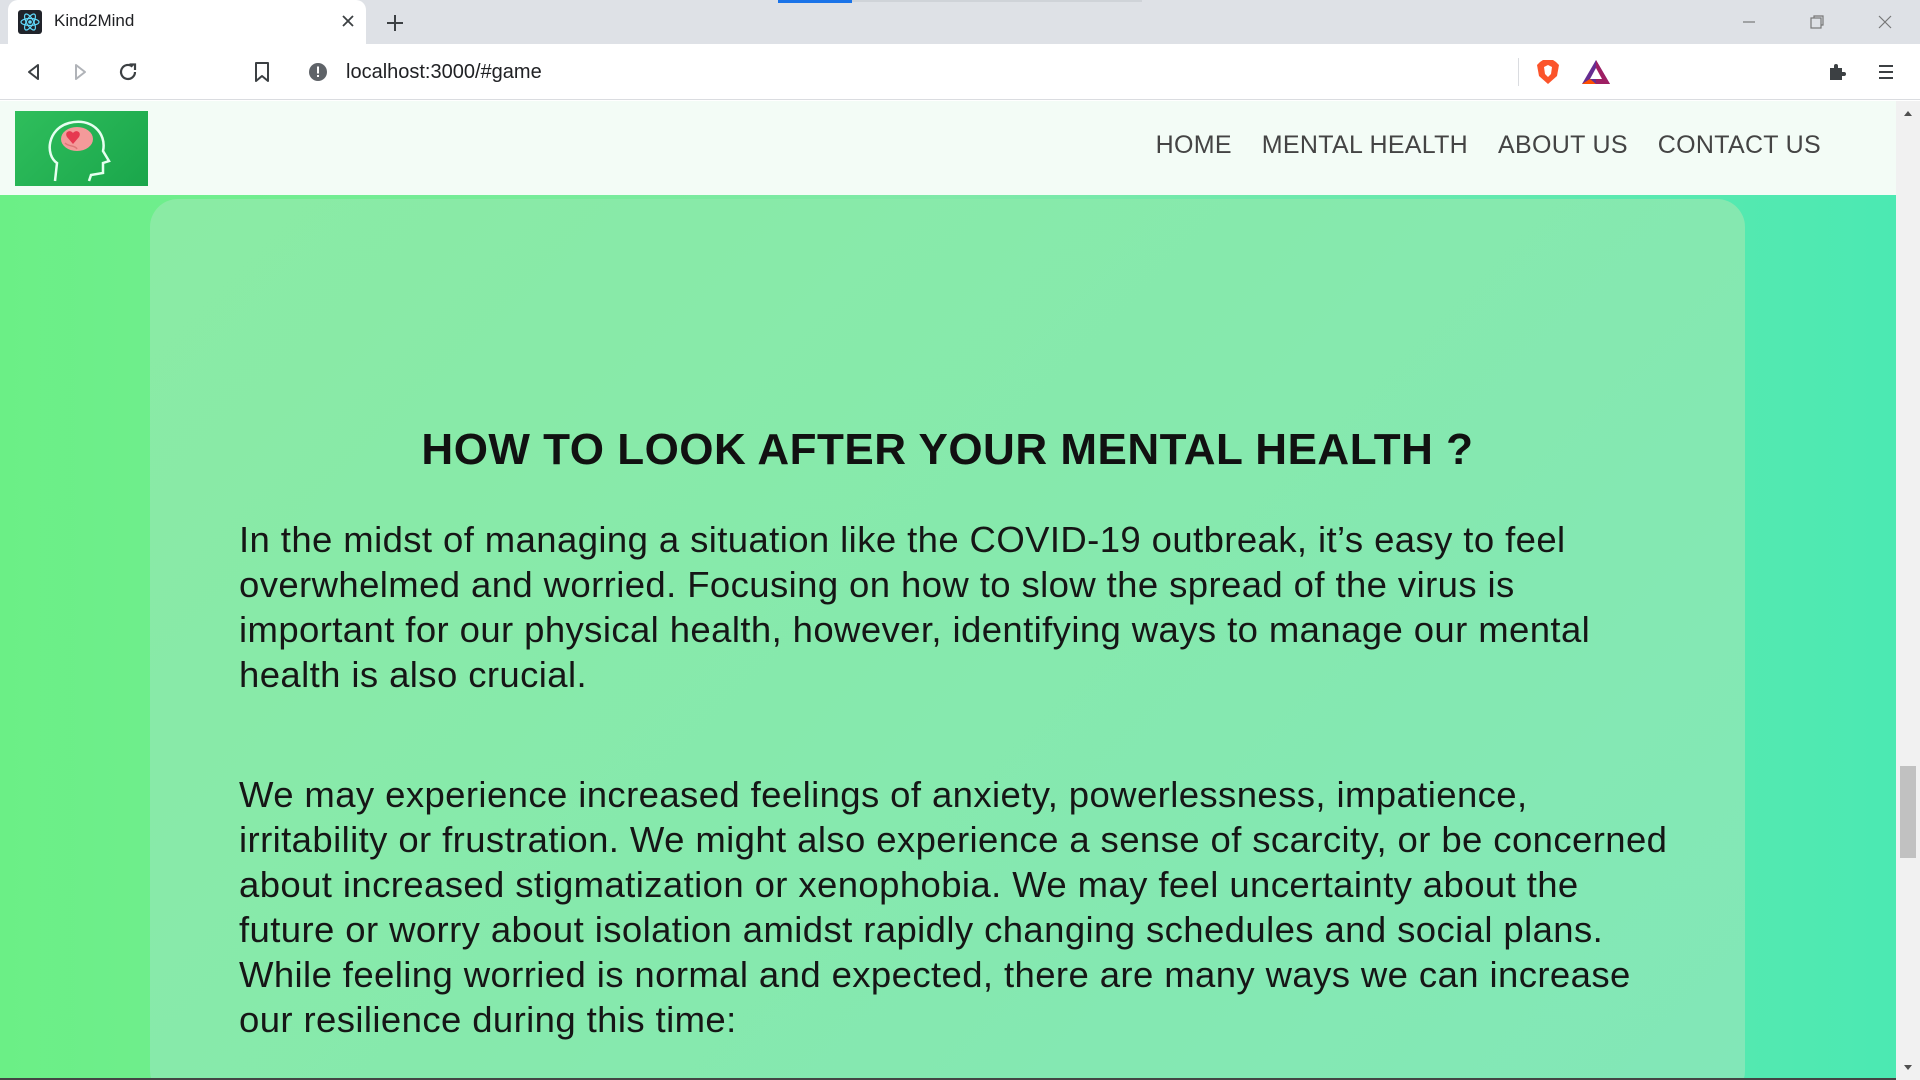  Describe the element at coordinates (1739, 145) in the screenshot. I see `nav-contact-us: CONTACT US` at that location.